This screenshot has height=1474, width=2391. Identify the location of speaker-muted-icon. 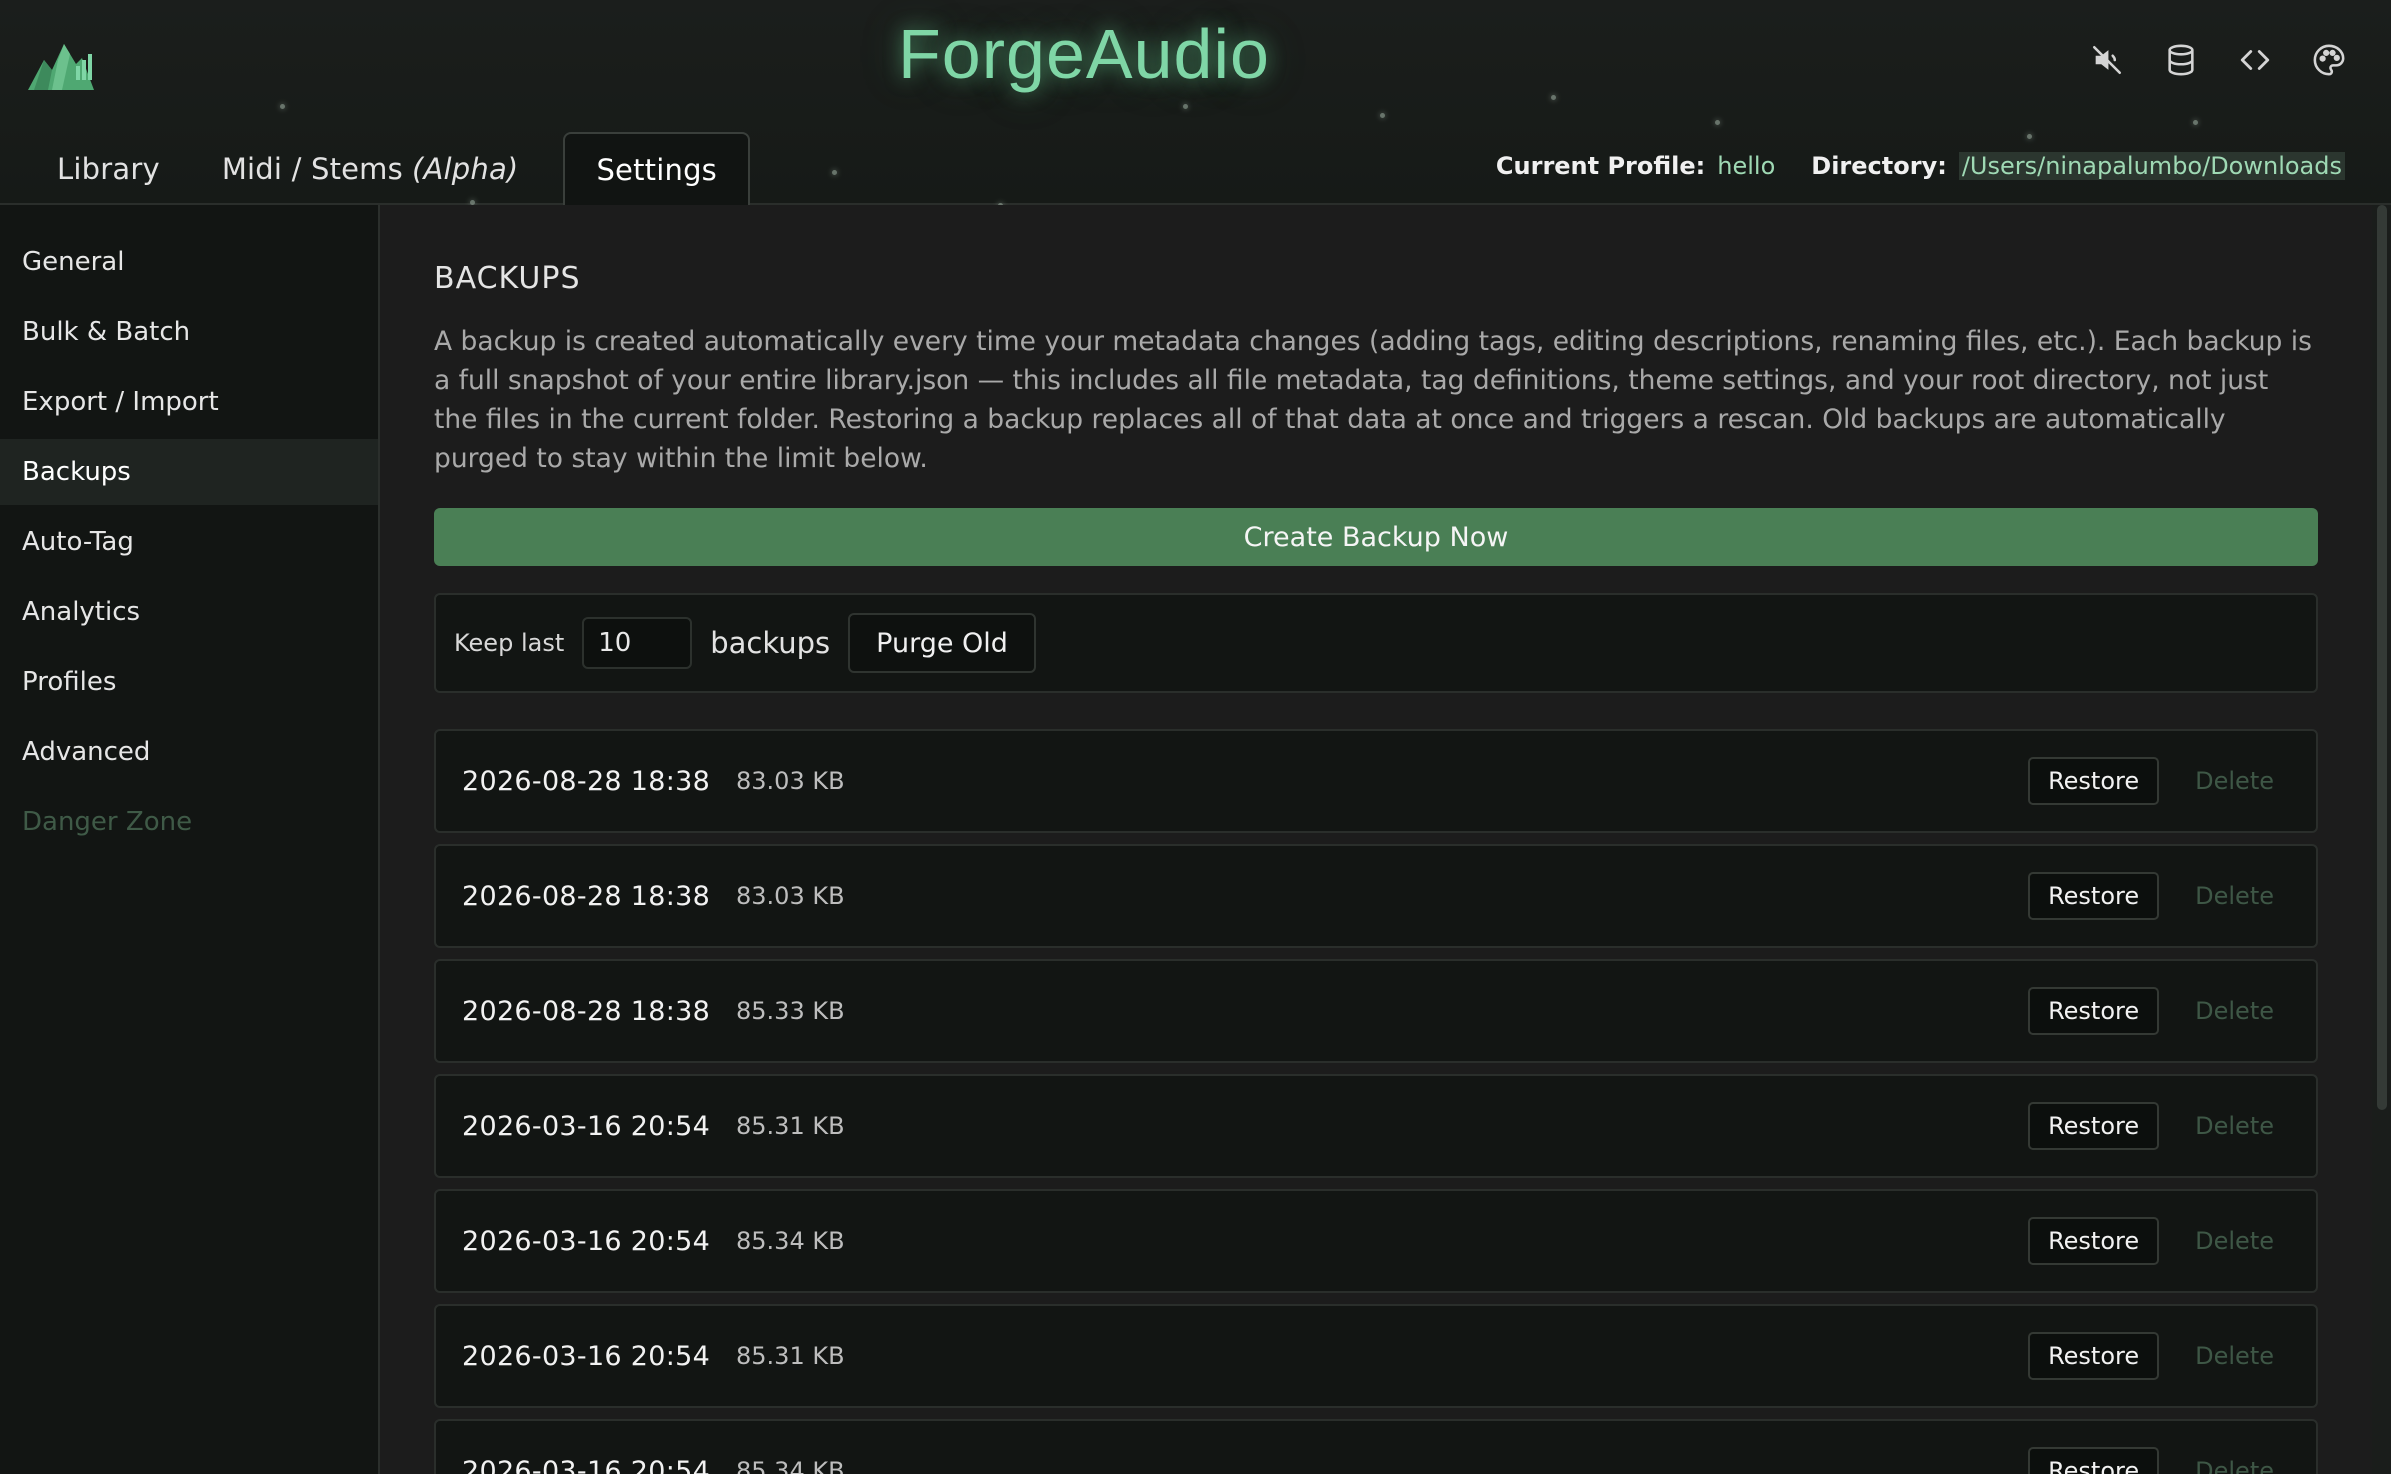
(2107, 60).